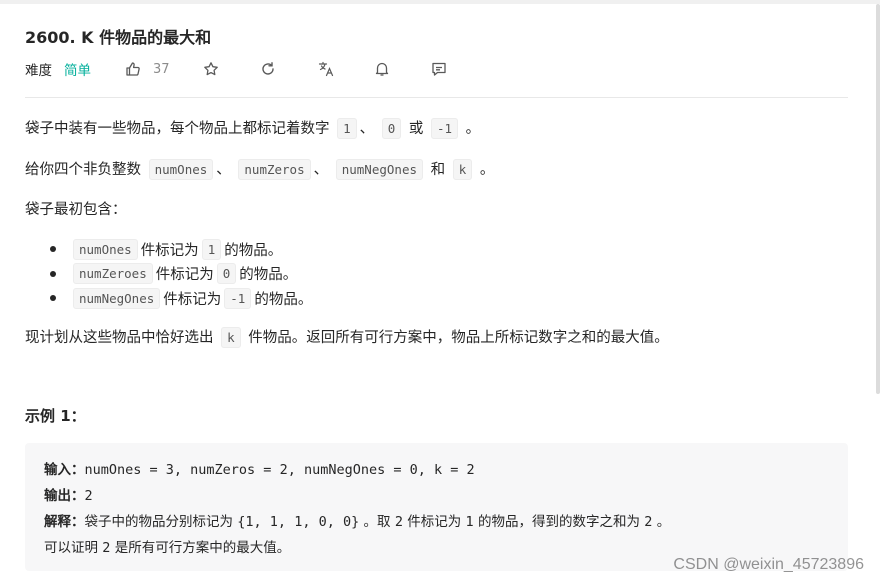  What do you see at coordinates (440, 2) in the screenshot?
I see `top-border` at bounding box center [440, 2].